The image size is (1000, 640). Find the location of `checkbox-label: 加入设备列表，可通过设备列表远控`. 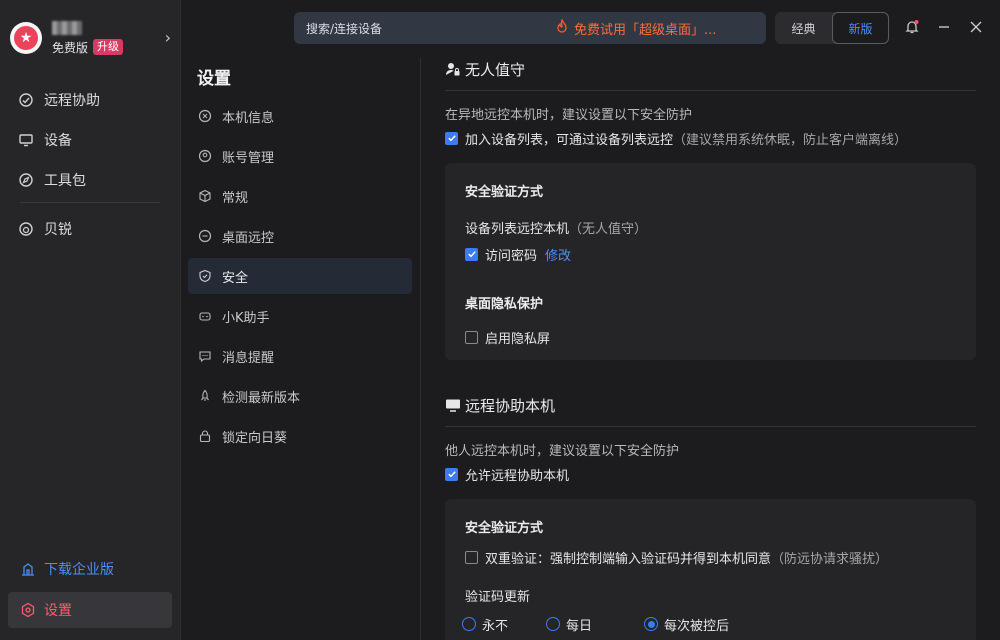

checkbox-label: 加入设备列表，可通过设备列表远控 is located at coordinates (569, 140).